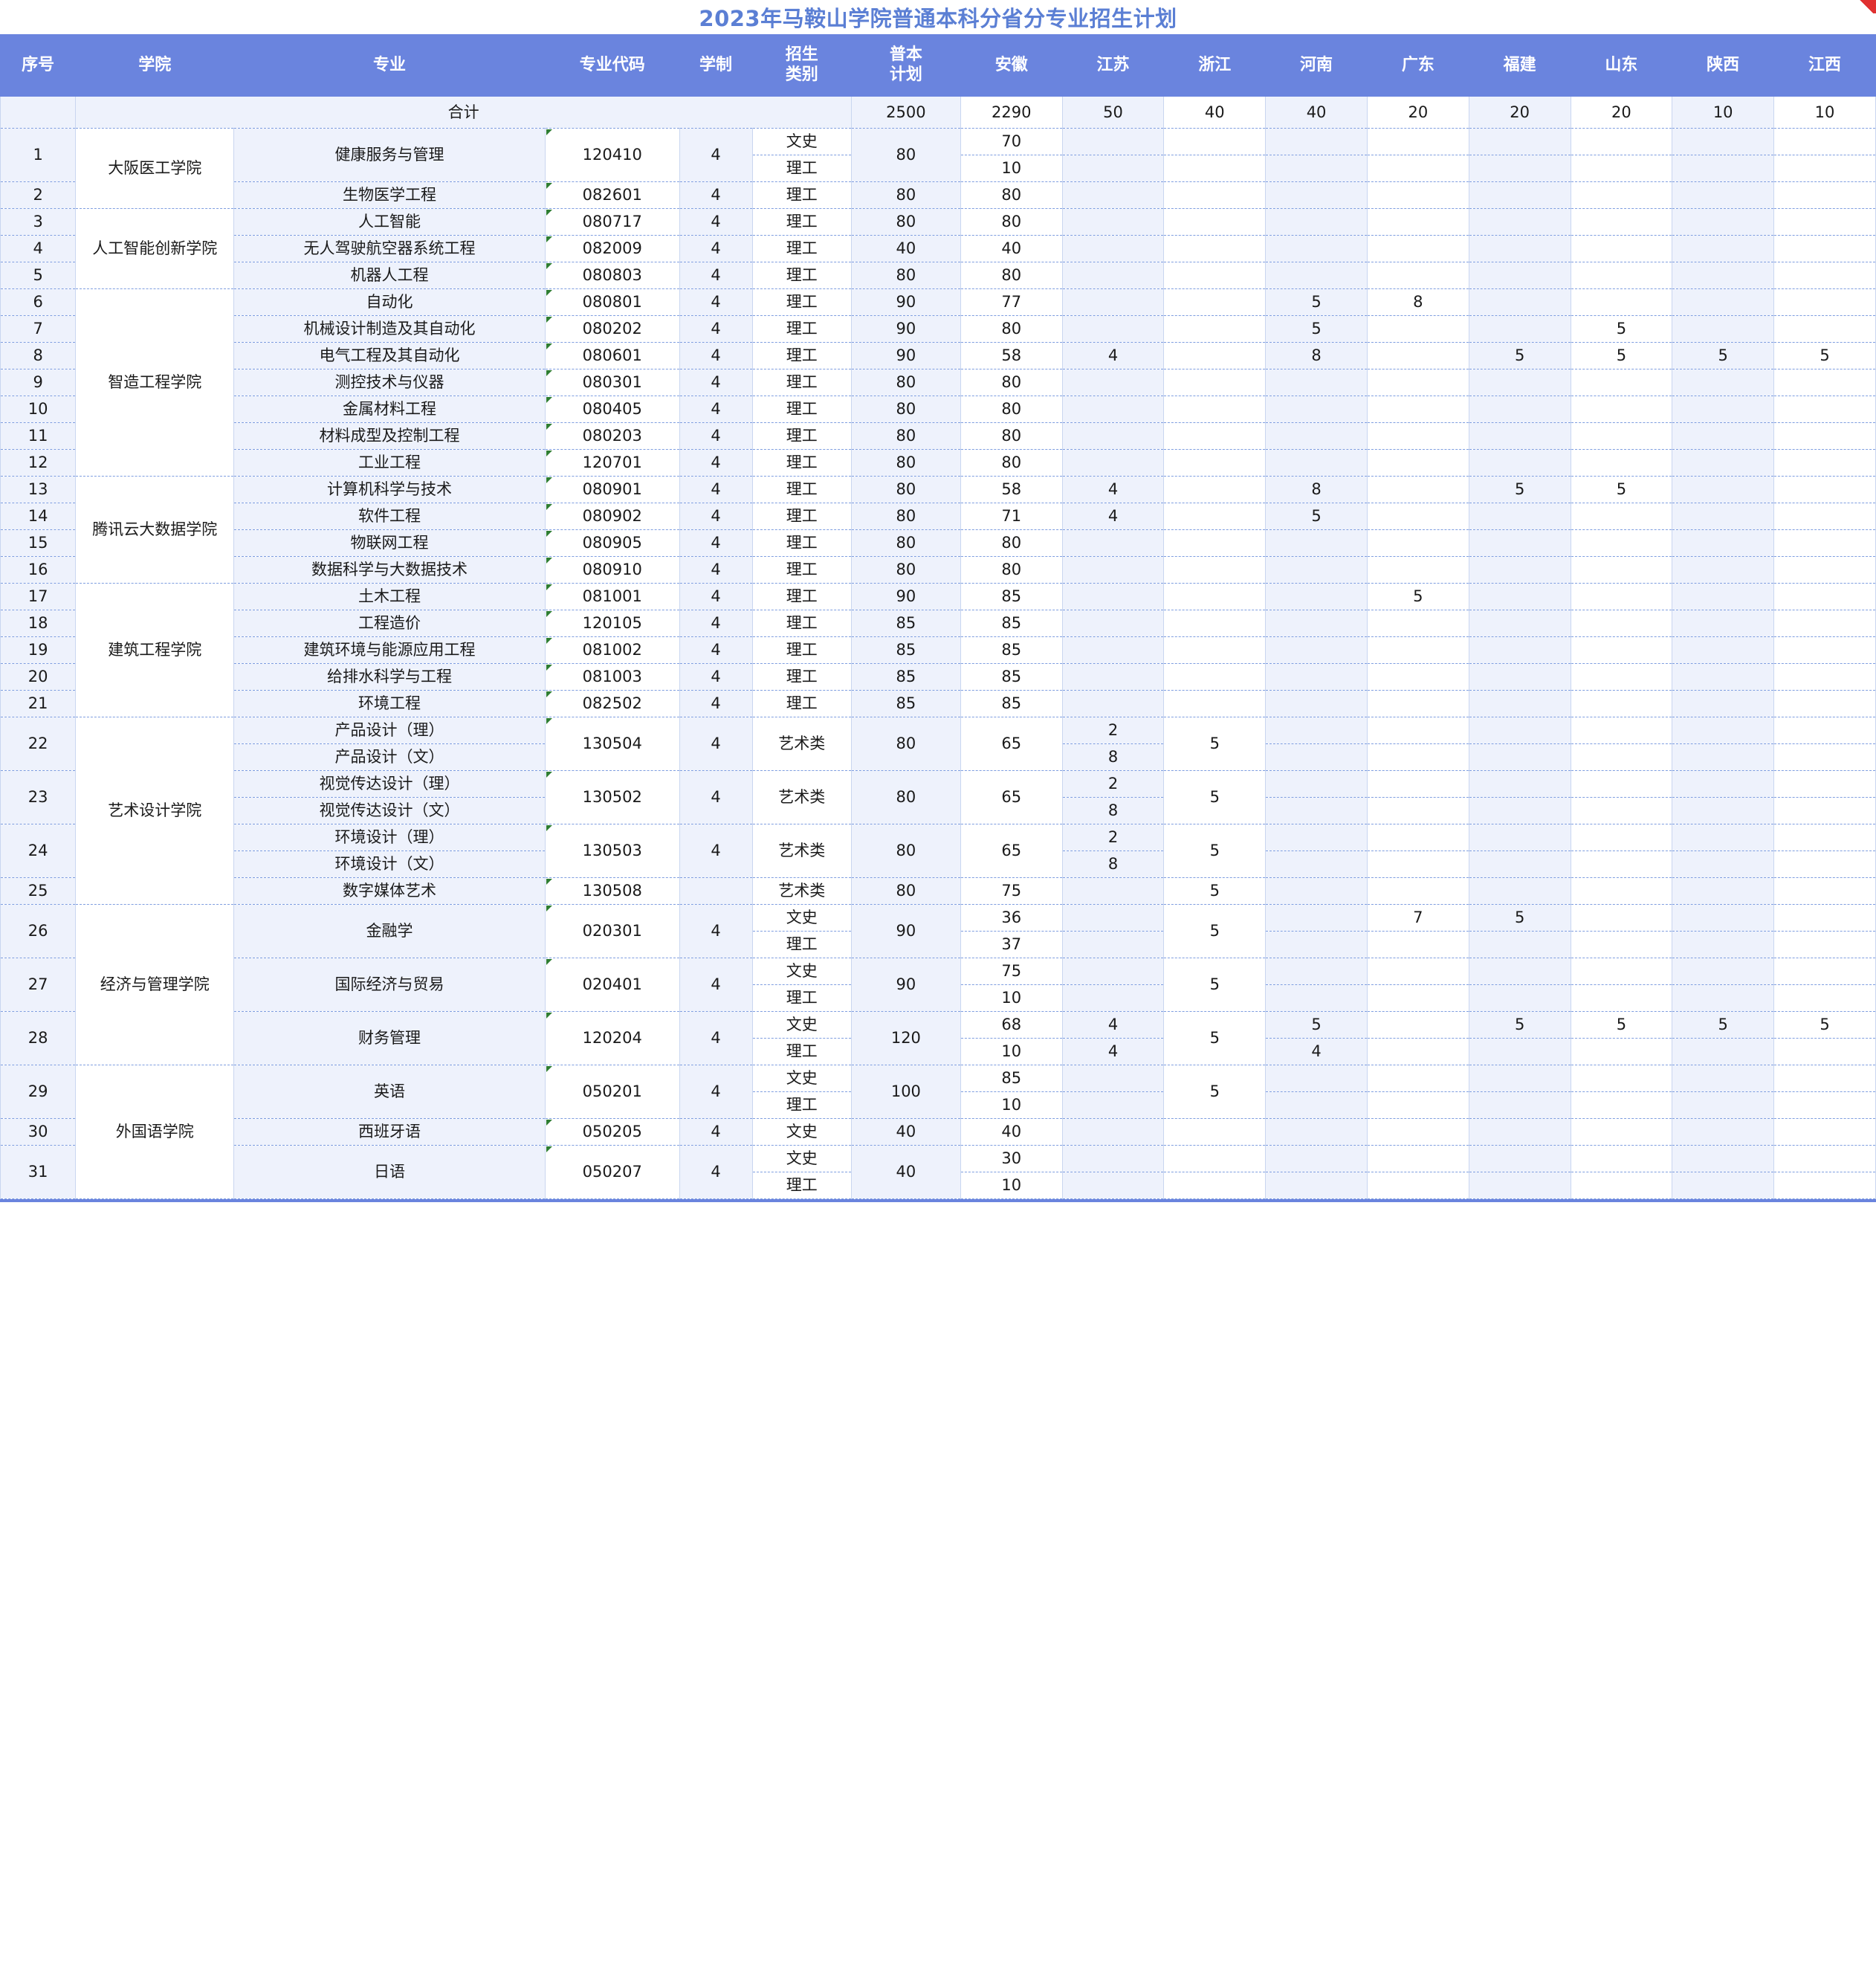 The width and height of the screenshot is (1876, 1985). What do you see at coordinates (1215, 112) in the screenshot?
I see `total-zhejiang: 40` at bounding box center [1215, 112].